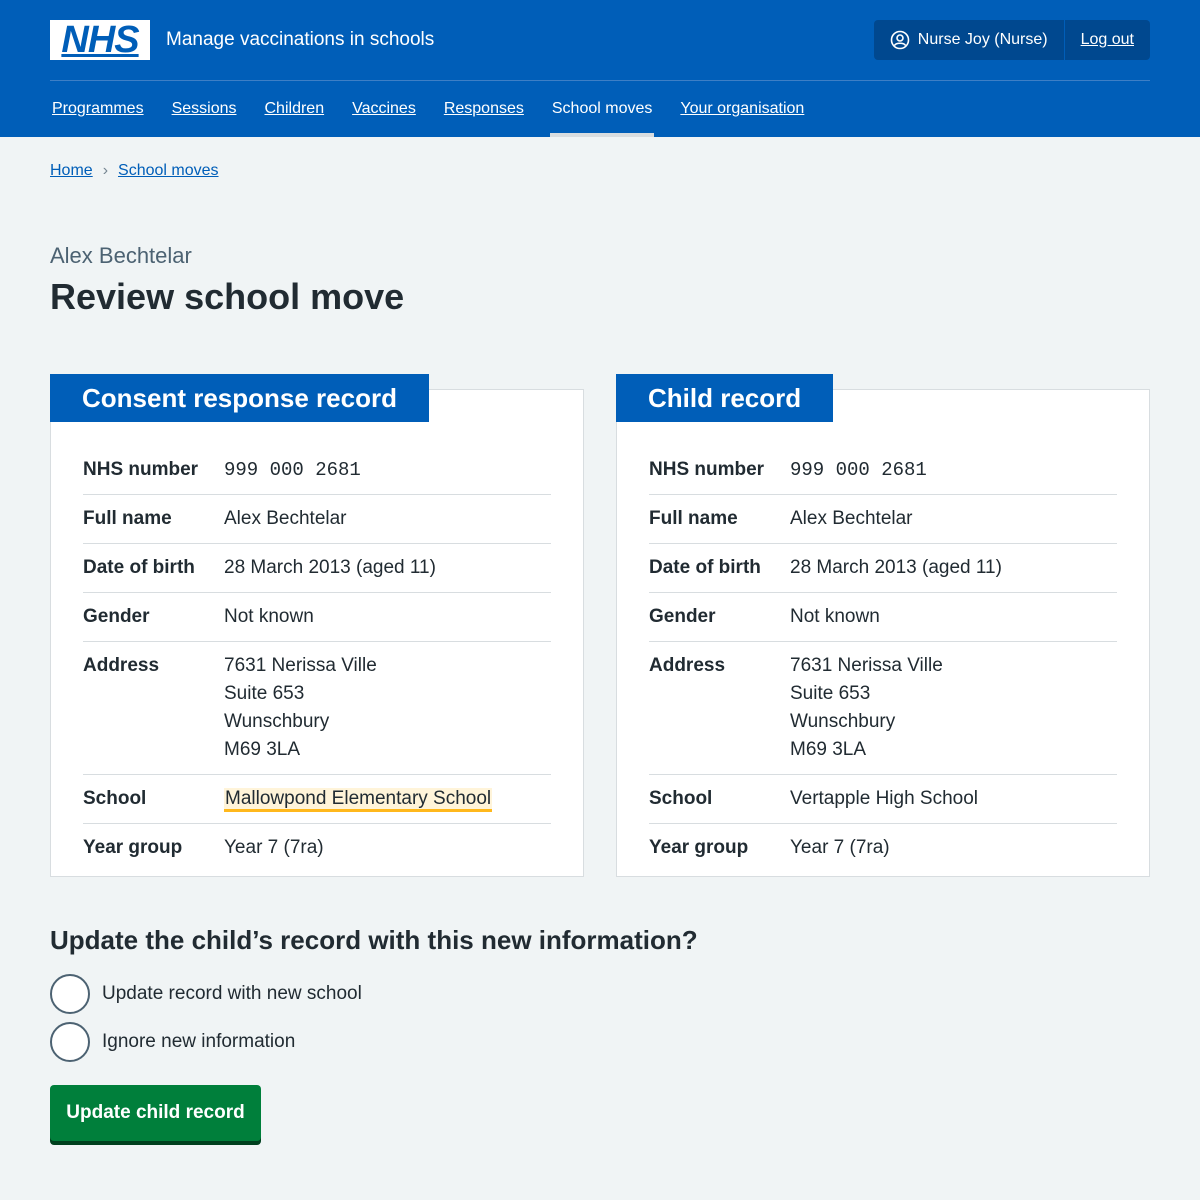 The width and height of the screenshot is (1200, 1200). I want to click on service-name: Manage vaccinations in schools, so click(300, 40).